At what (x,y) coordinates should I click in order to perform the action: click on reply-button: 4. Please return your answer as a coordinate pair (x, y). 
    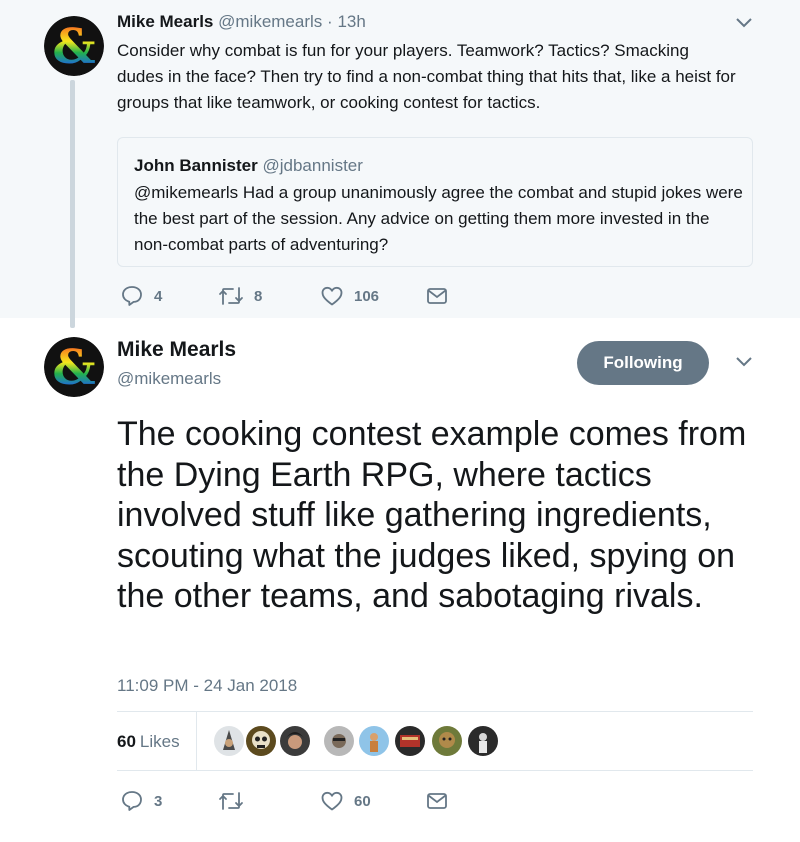
    Looking at the image, I should click on (141, 296).